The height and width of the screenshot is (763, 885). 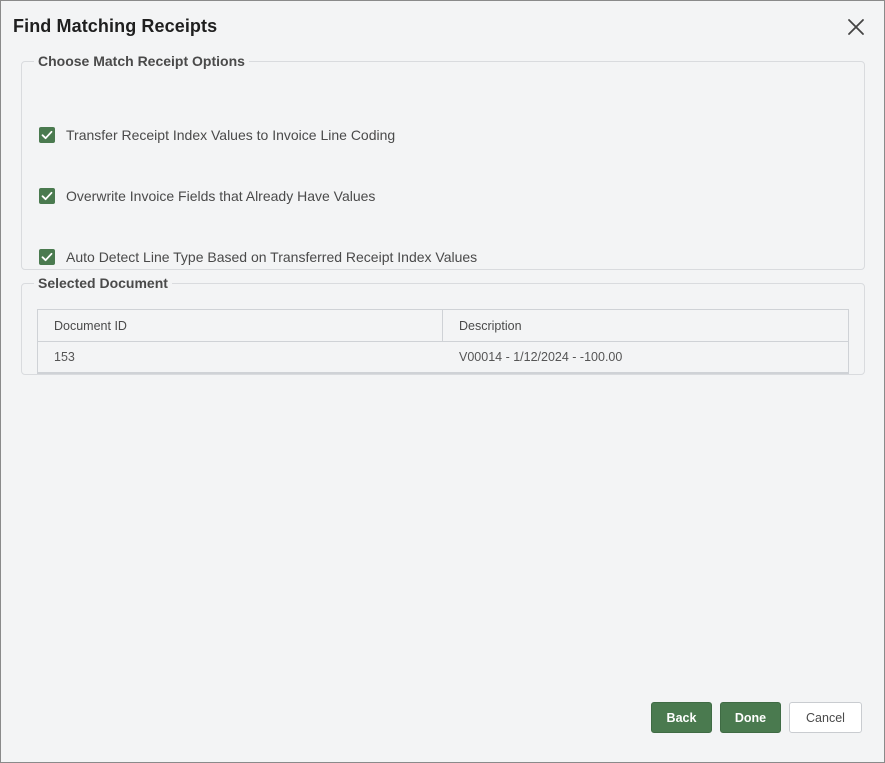 What do you see at coordinates (750, 717) in the screenshot?
I see `done-button: Done` at bounding box center [750, 717].